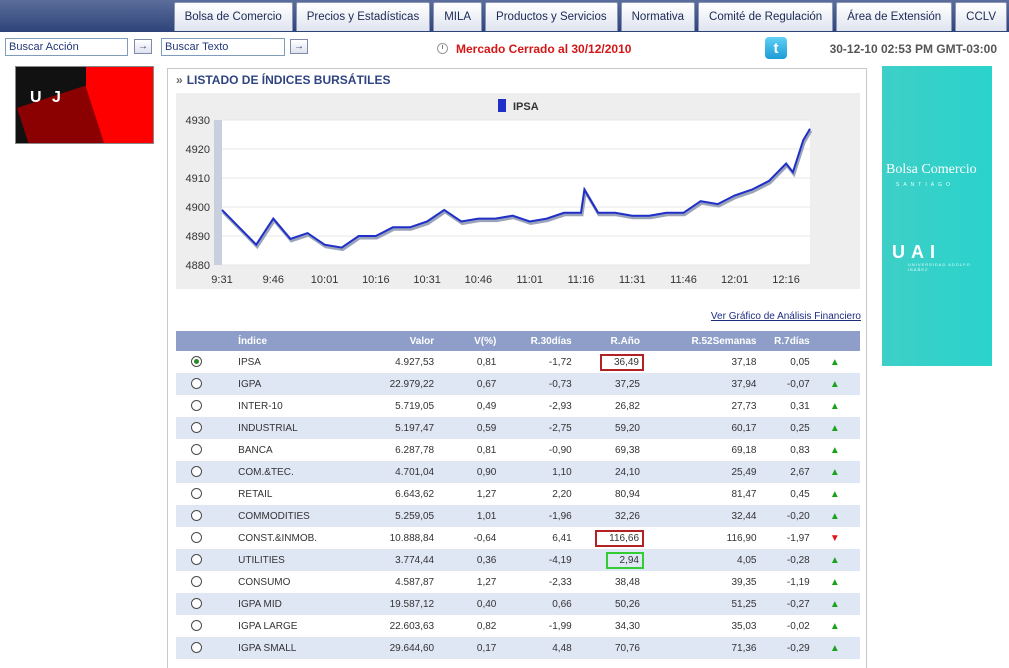  What do you see at coordinates (518, 582) in the screenshot?
I see `table-row: CONSUMO 4.587,87 1,27 -2,33 38,48 39,35 -1,19 ▲` at bounding box center [518, 582].